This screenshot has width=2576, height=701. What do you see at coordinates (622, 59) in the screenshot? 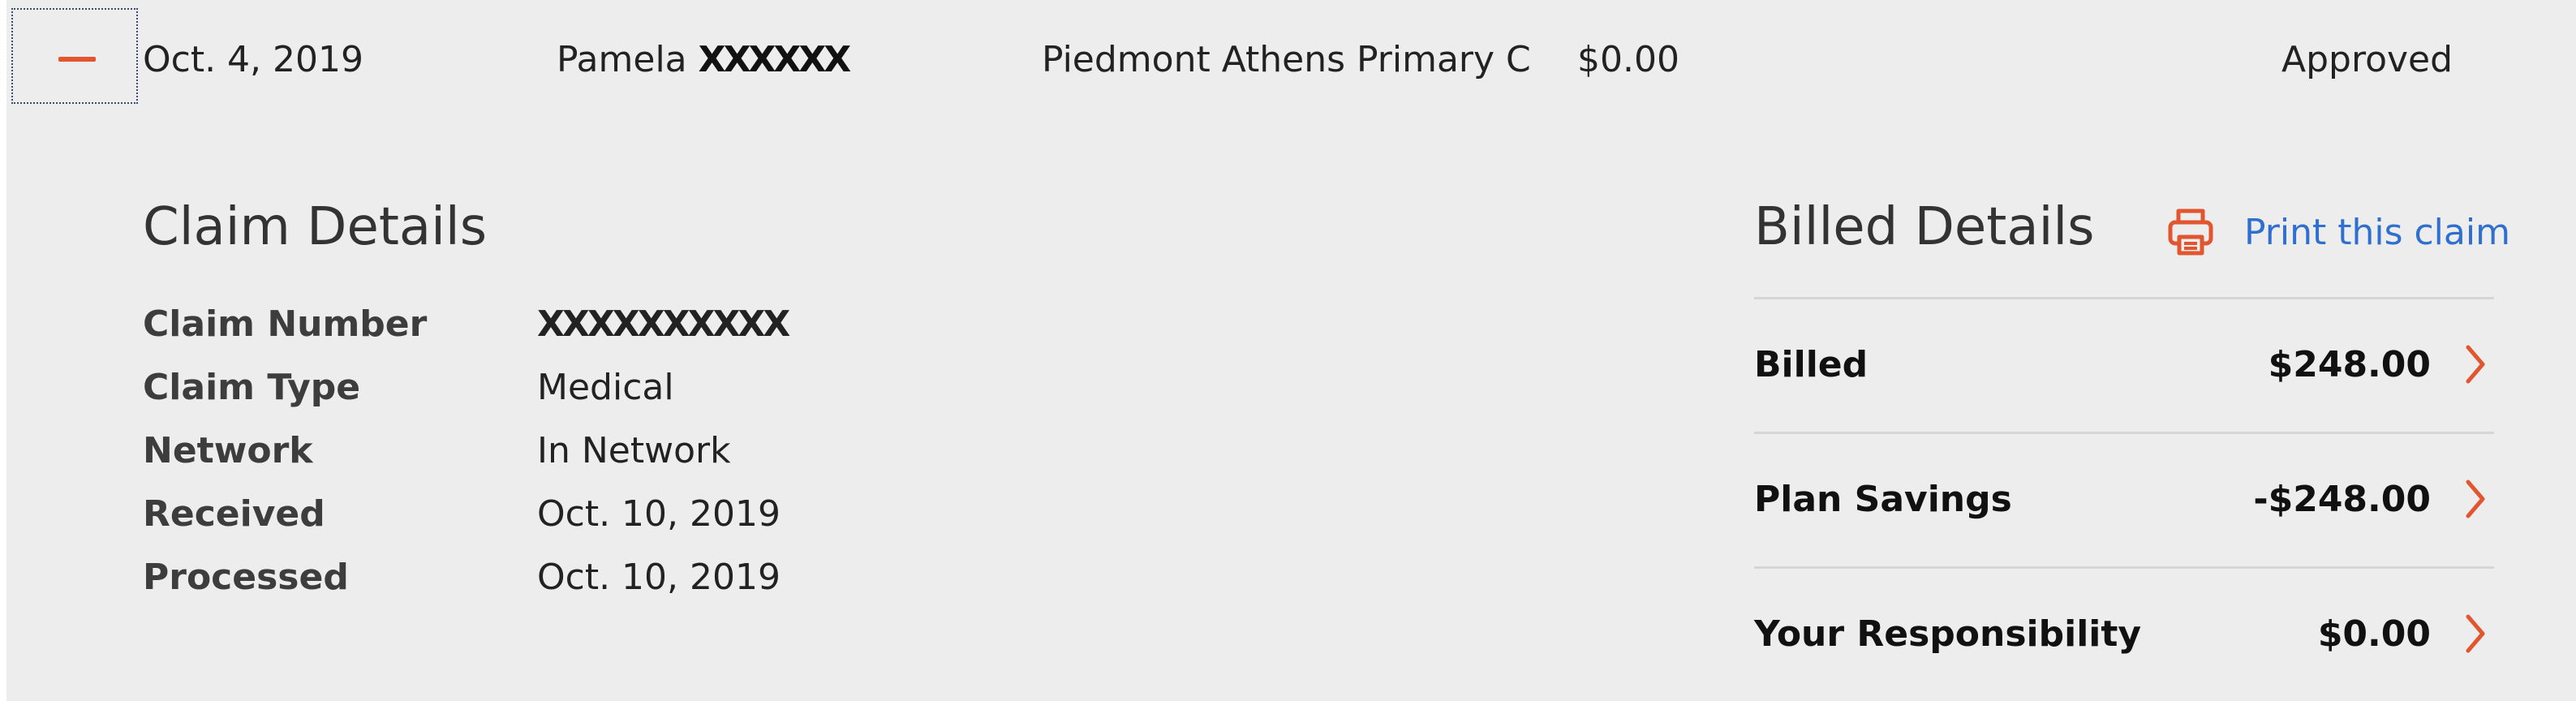
I see `patient-first-name: Pamela` at bounding box center [622, 59].